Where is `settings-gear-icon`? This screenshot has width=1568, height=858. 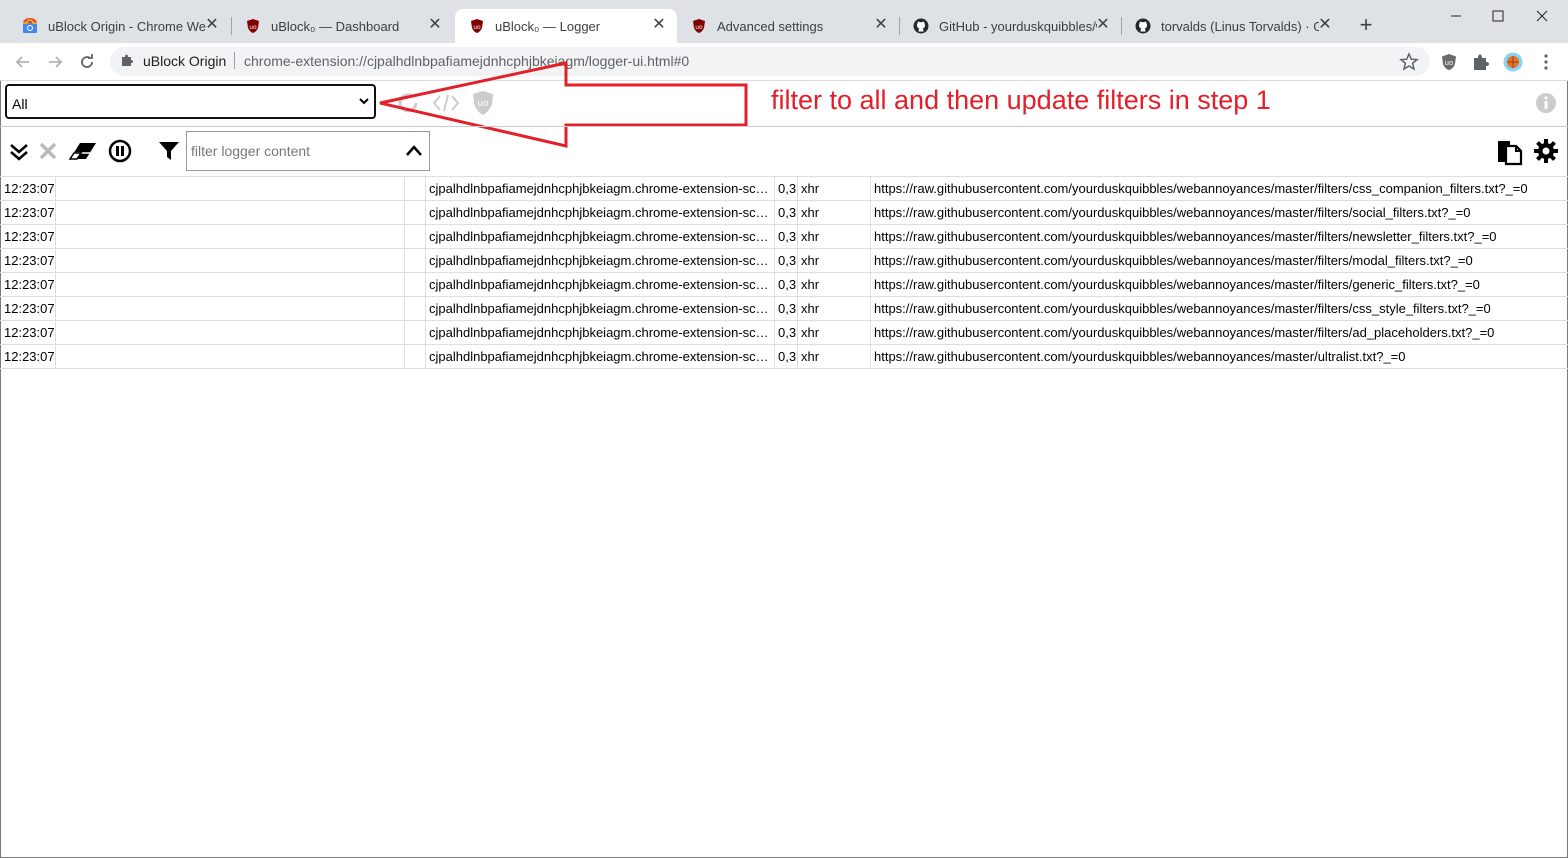 settings-gear-icon is located at coordinates (1546, 151).